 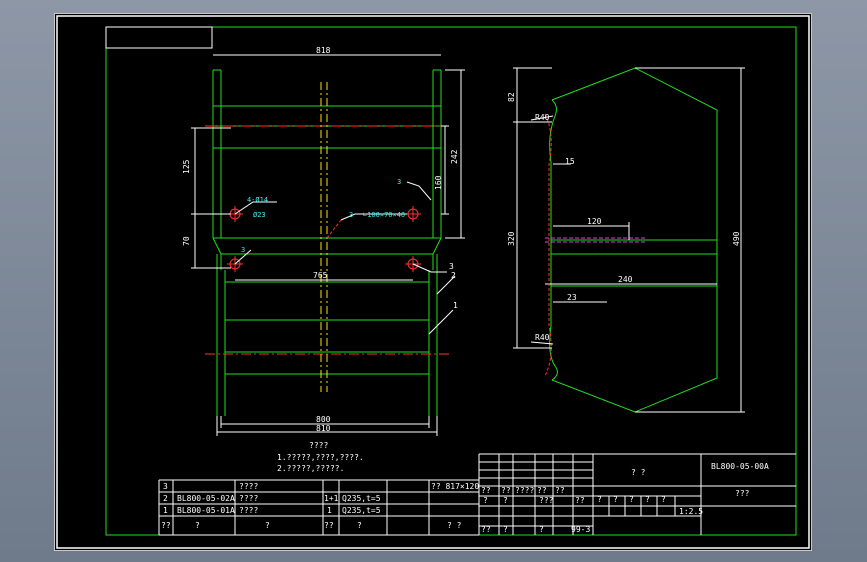 What do you see at coordinates (736, 238) in the screenshot?
I see `dim-490: 490` at bounding box center [736, 238].